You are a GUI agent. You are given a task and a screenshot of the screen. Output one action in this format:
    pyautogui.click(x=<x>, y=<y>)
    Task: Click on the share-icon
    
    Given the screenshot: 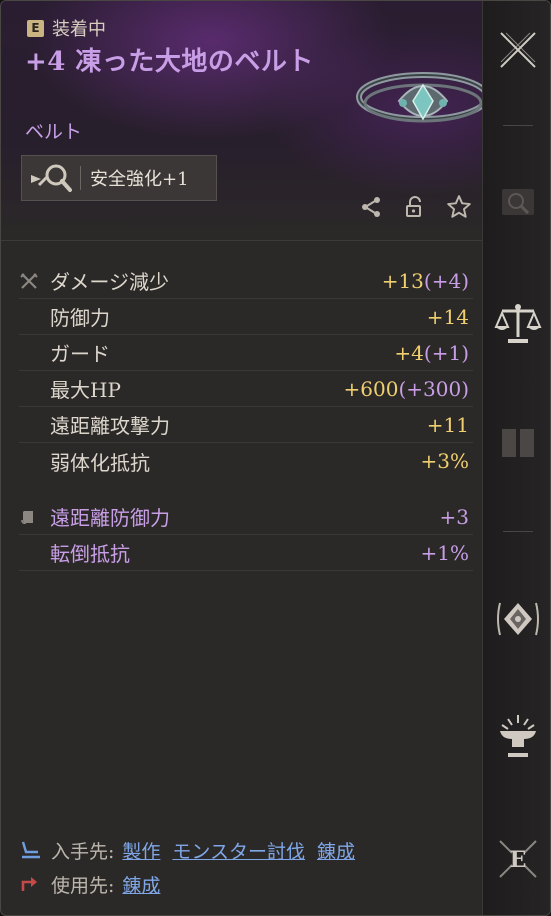 What is the action you would take?
    pyautogui.click(x=371, y=207)
    